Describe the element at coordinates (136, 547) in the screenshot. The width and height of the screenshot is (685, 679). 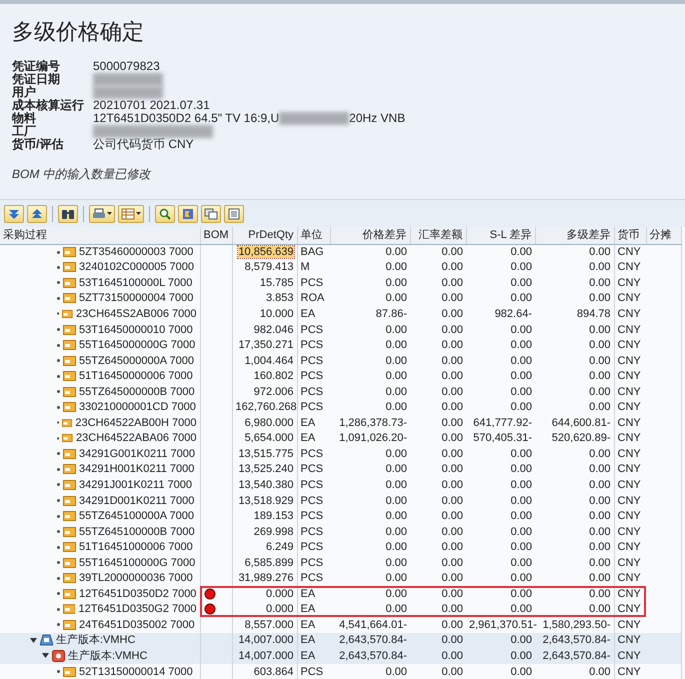
I see `tree-node-label: 51T16451000006 7000` at that location.